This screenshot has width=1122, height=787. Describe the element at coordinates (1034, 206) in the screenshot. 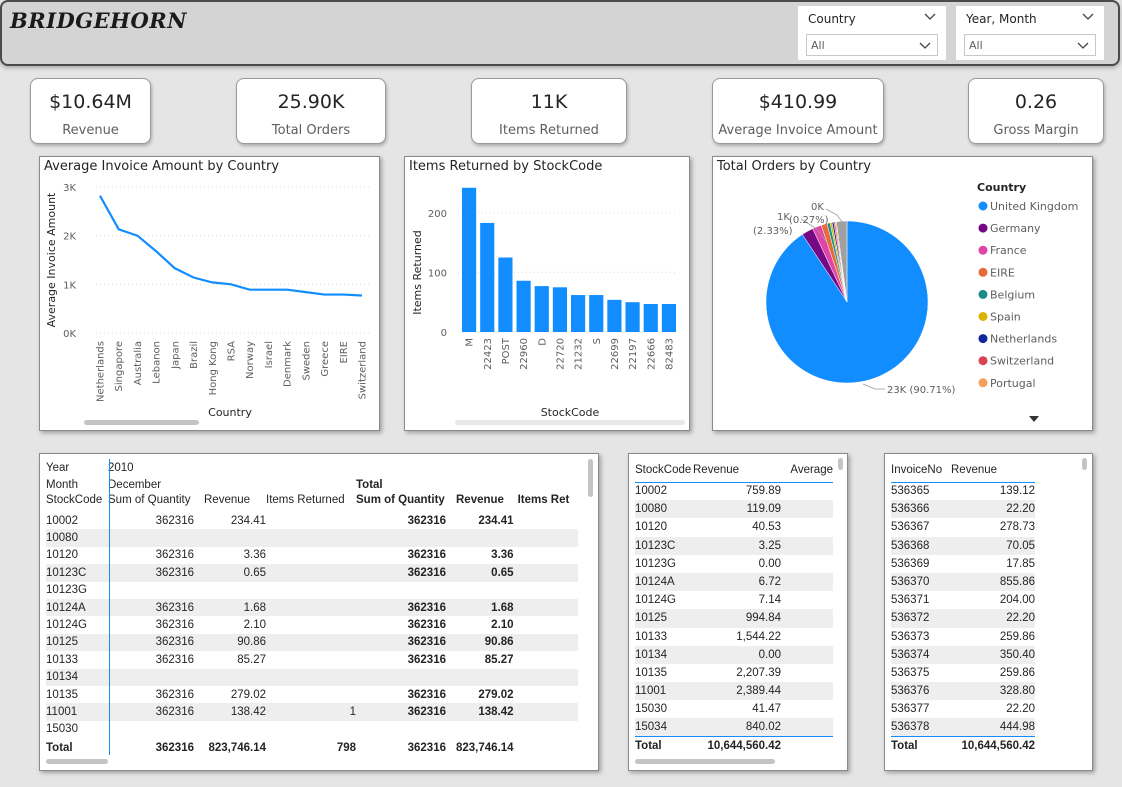

I see `legend-label: United Kingdom` at that location.